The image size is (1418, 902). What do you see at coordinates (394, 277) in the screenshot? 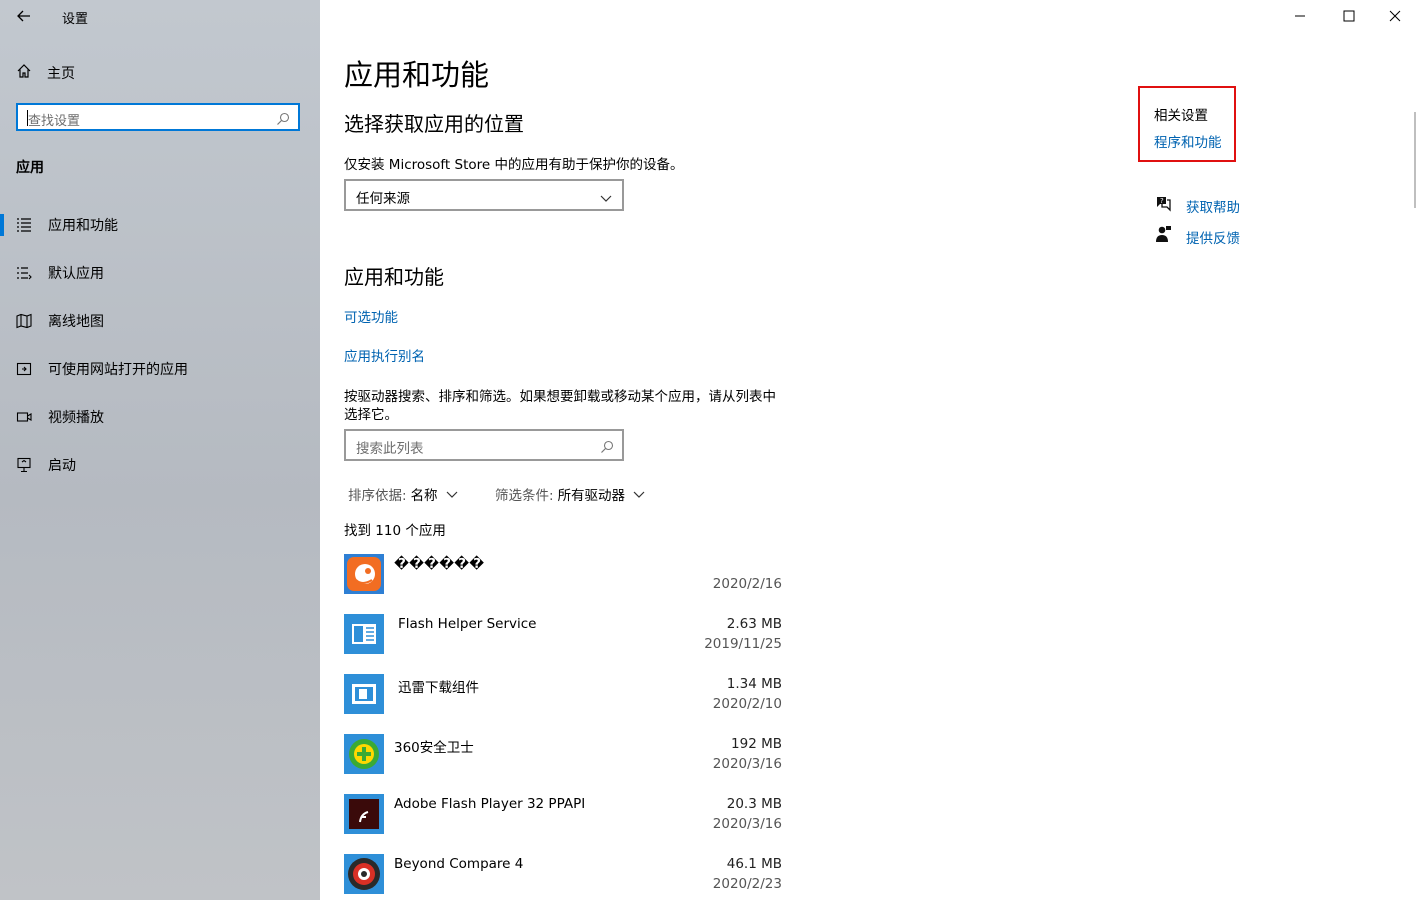
I see `apps-heading: 应用和功能` at bounding box center [394, 277].